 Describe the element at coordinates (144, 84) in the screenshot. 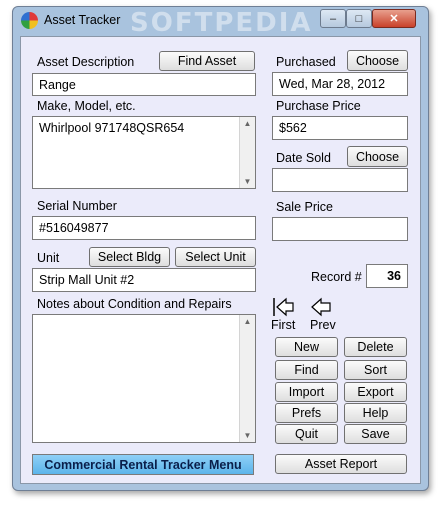

I see `asset-description-field: Range` at that location.